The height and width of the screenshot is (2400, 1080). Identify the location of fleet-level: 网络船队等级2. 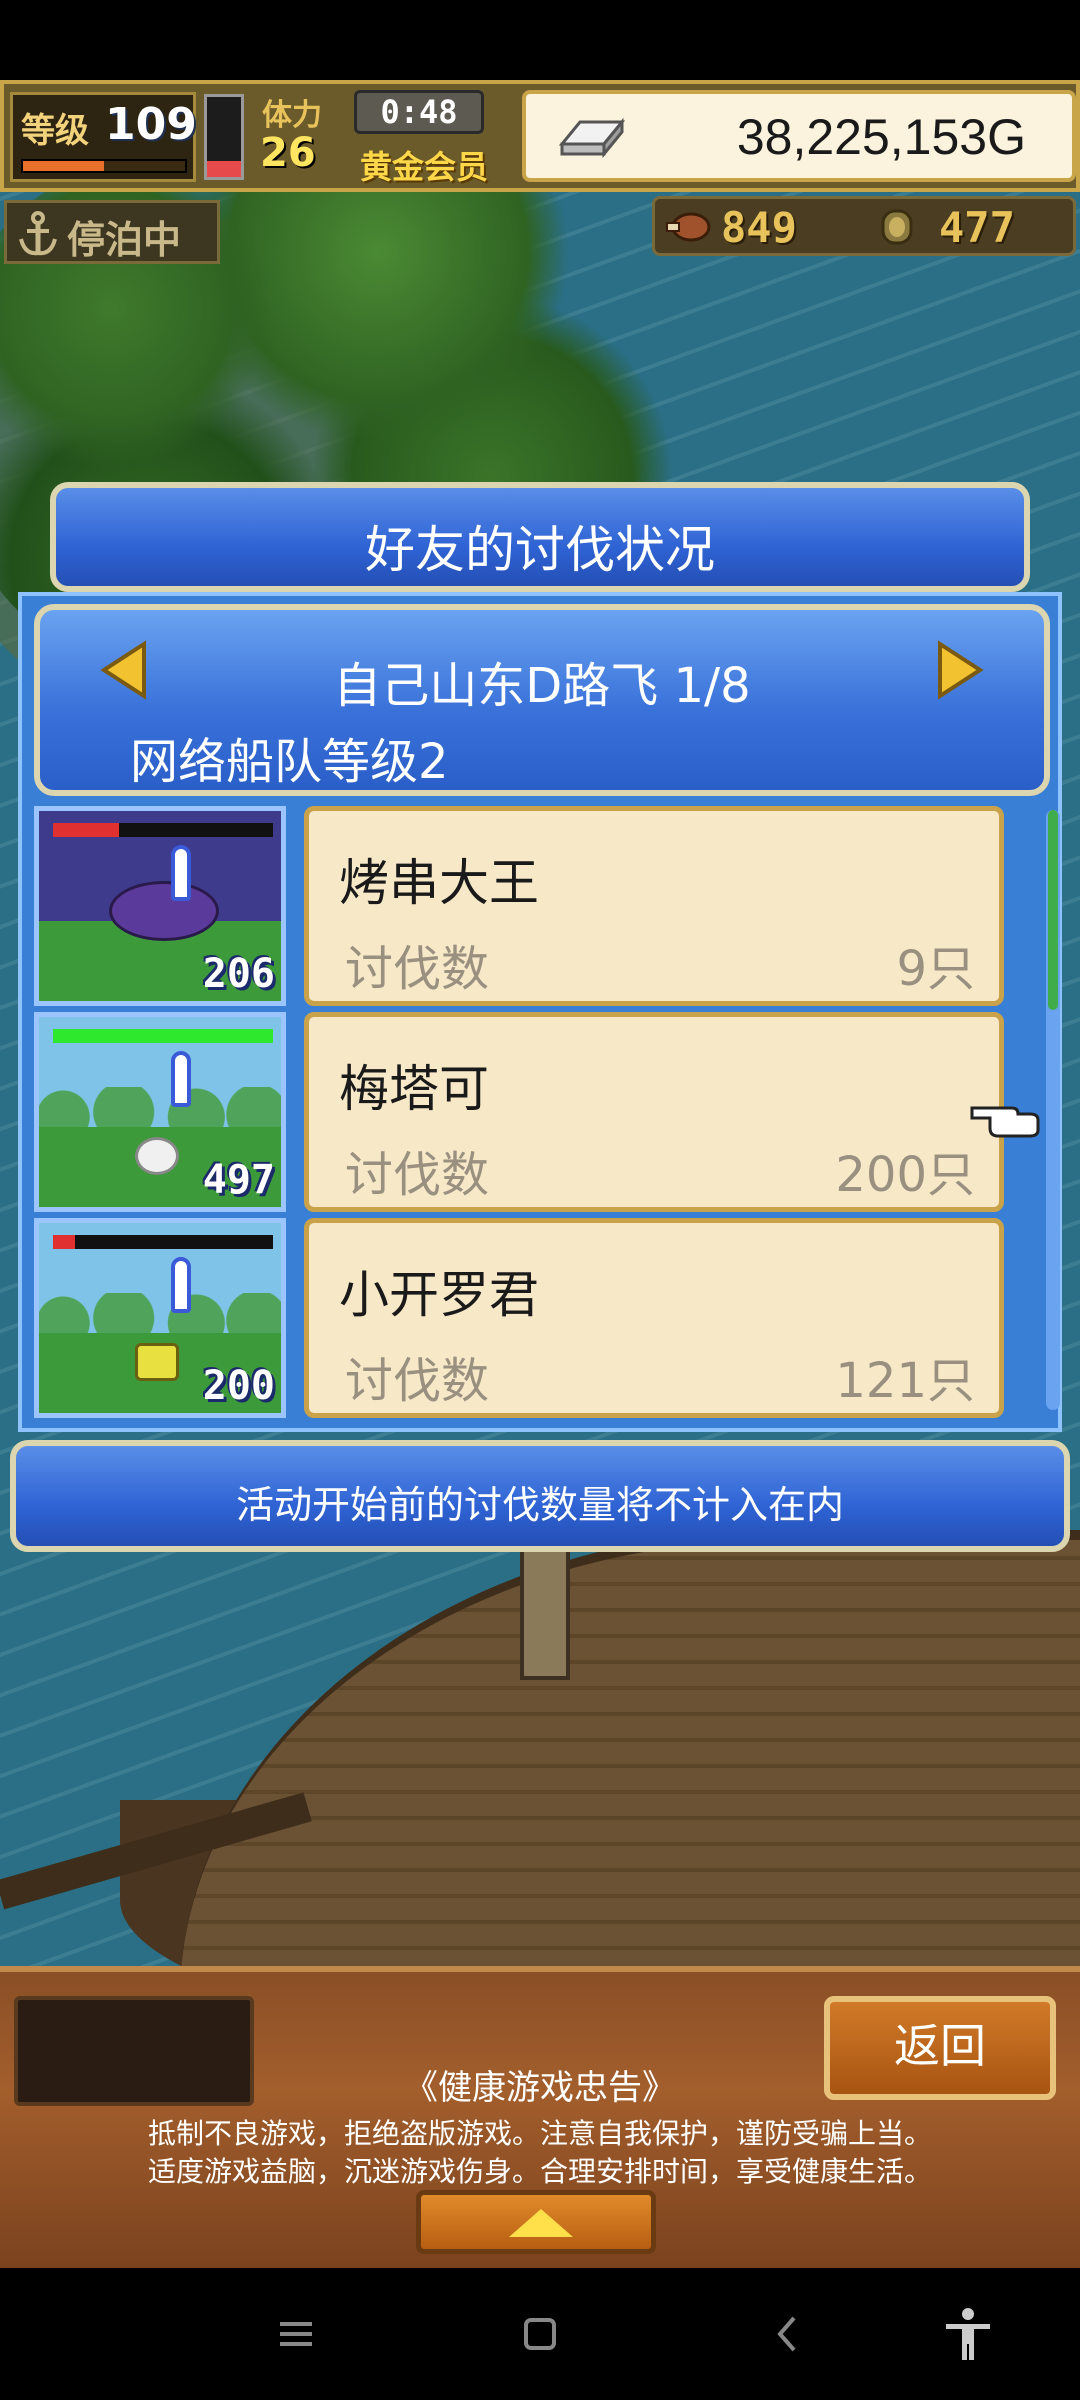
(289, 762).